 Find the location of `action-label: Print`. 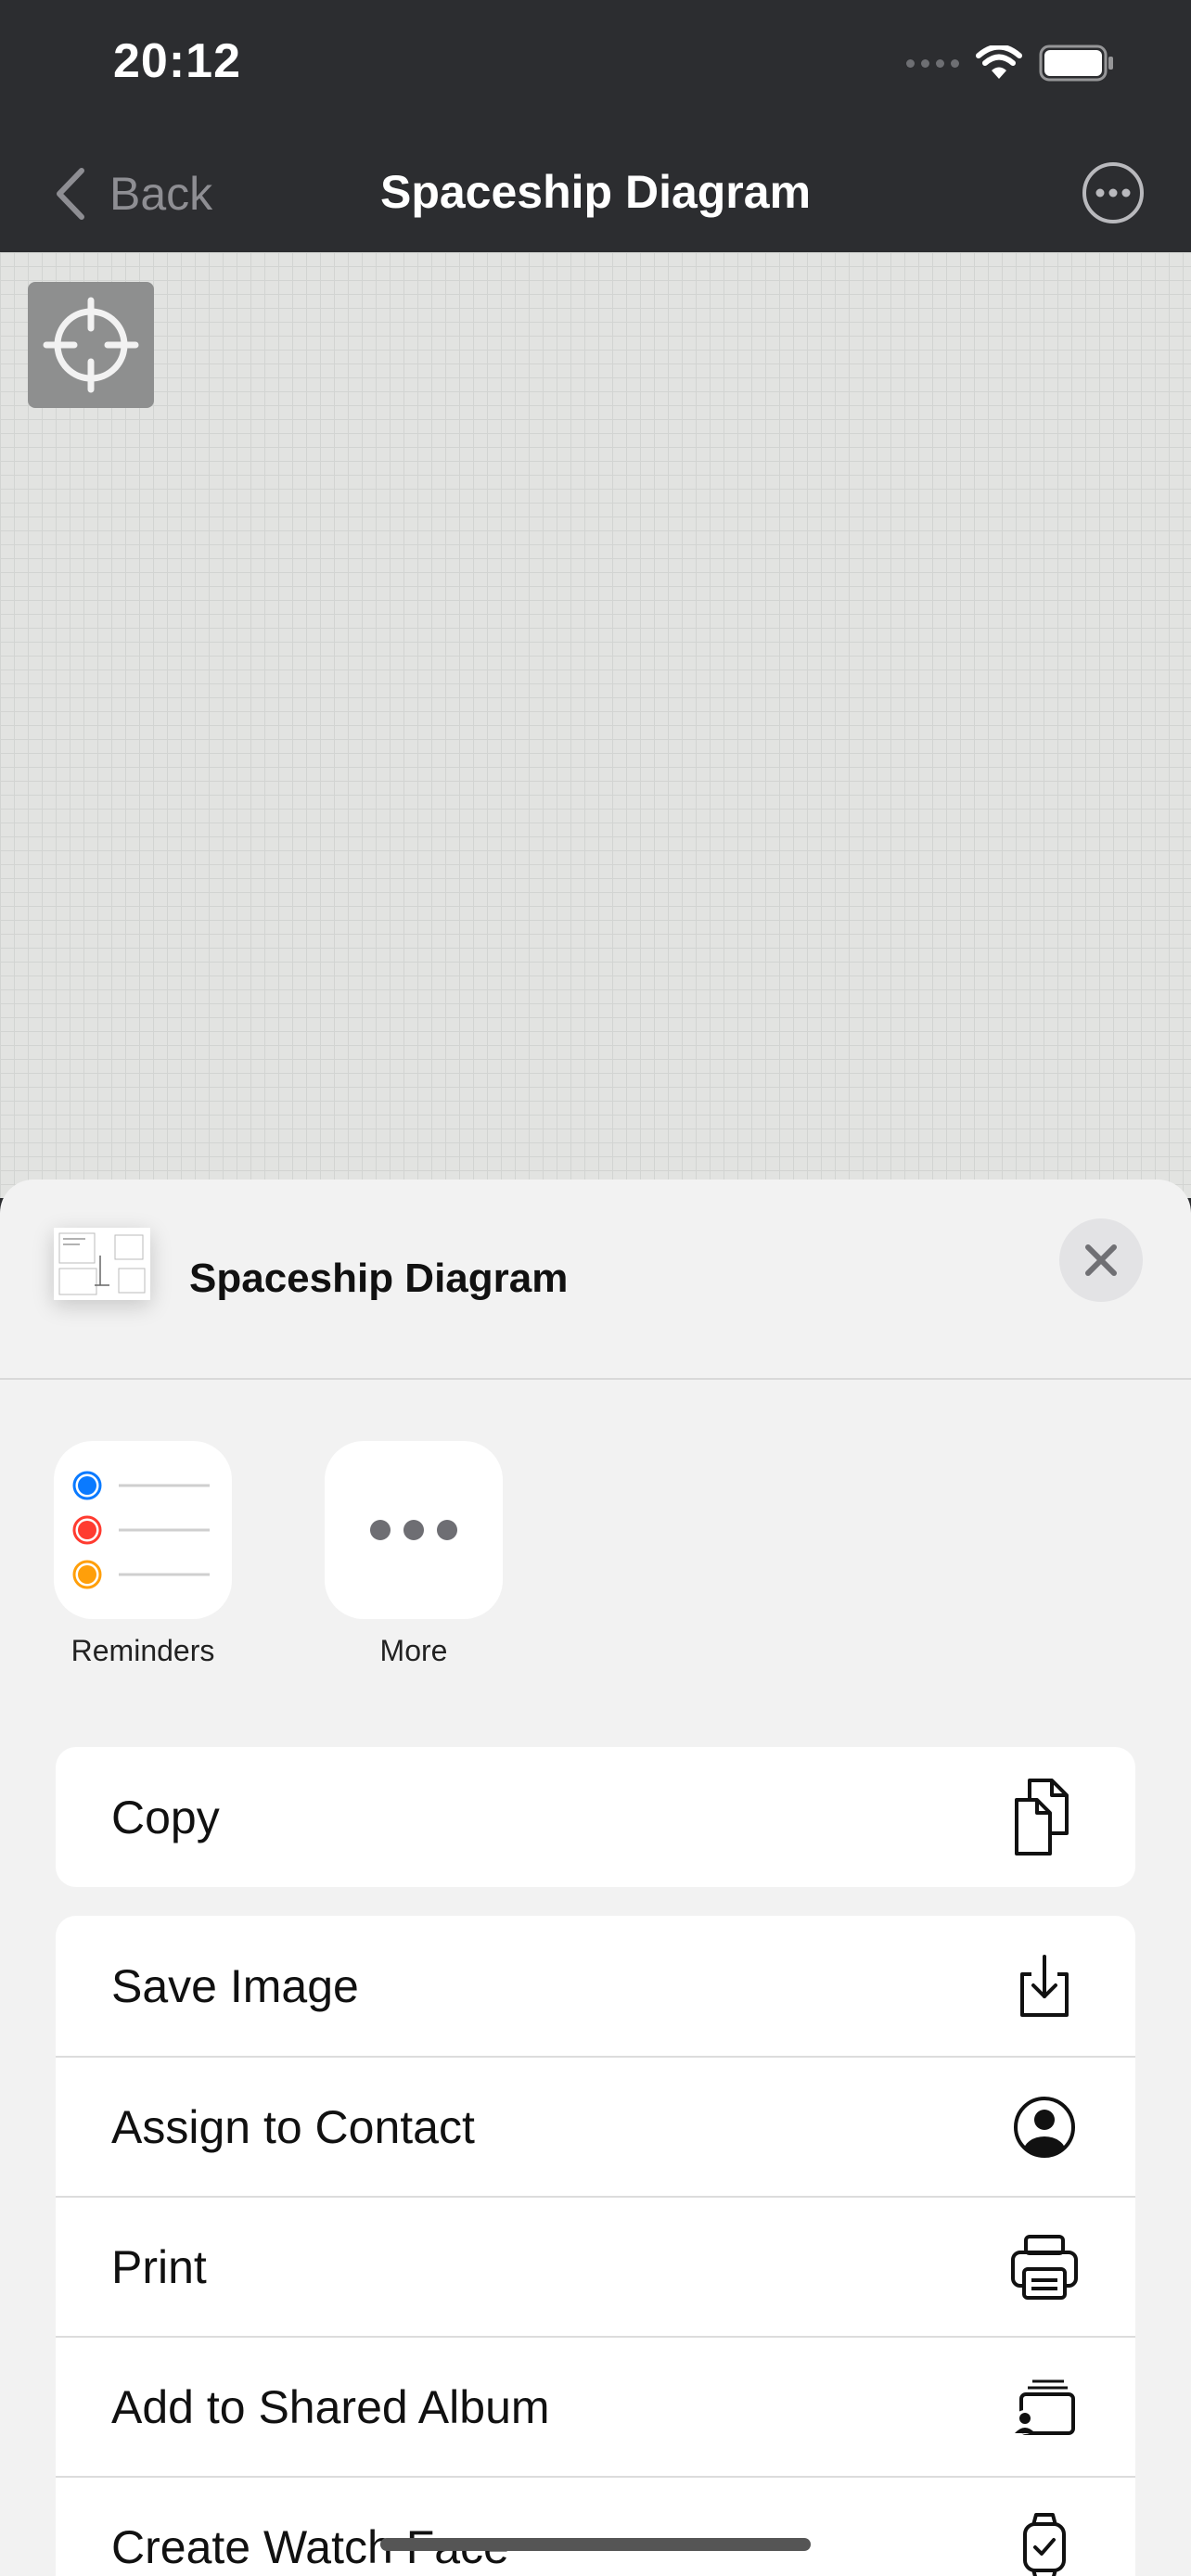

action-label: Print is located at coordinates (159, 2266).